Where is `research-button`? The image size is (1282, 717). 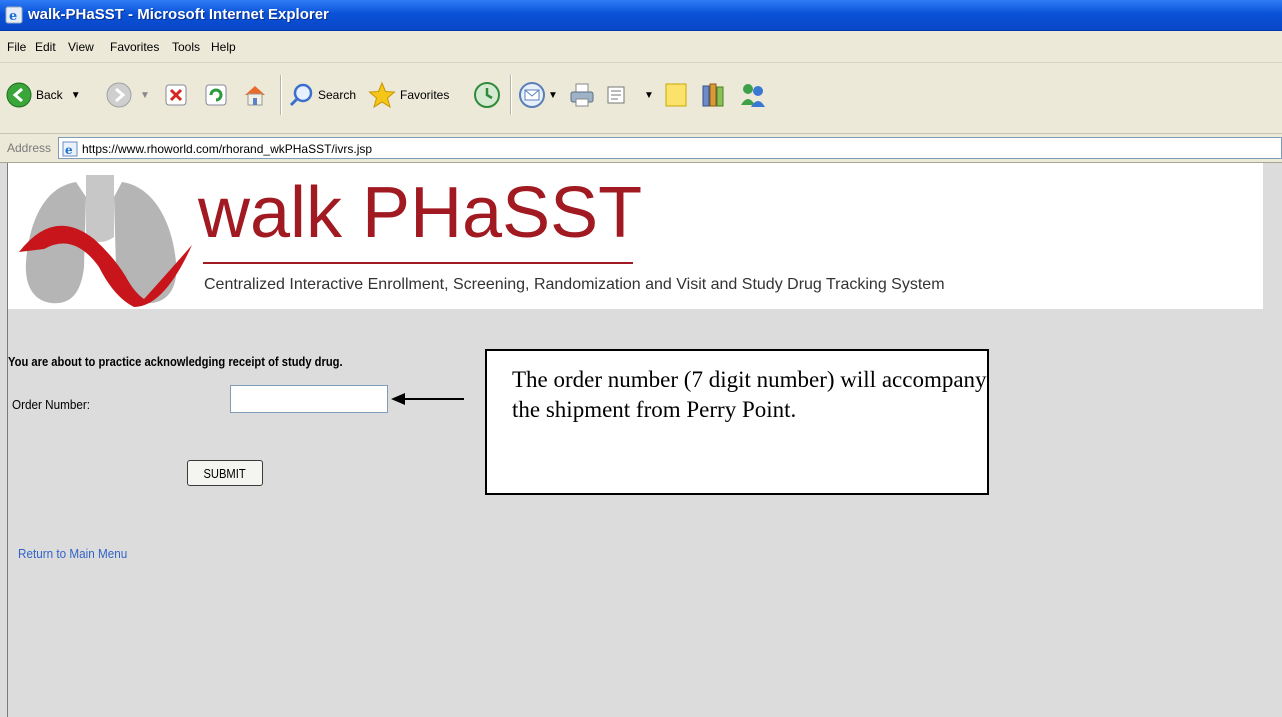 research-button is located at coordinates (714, 95).